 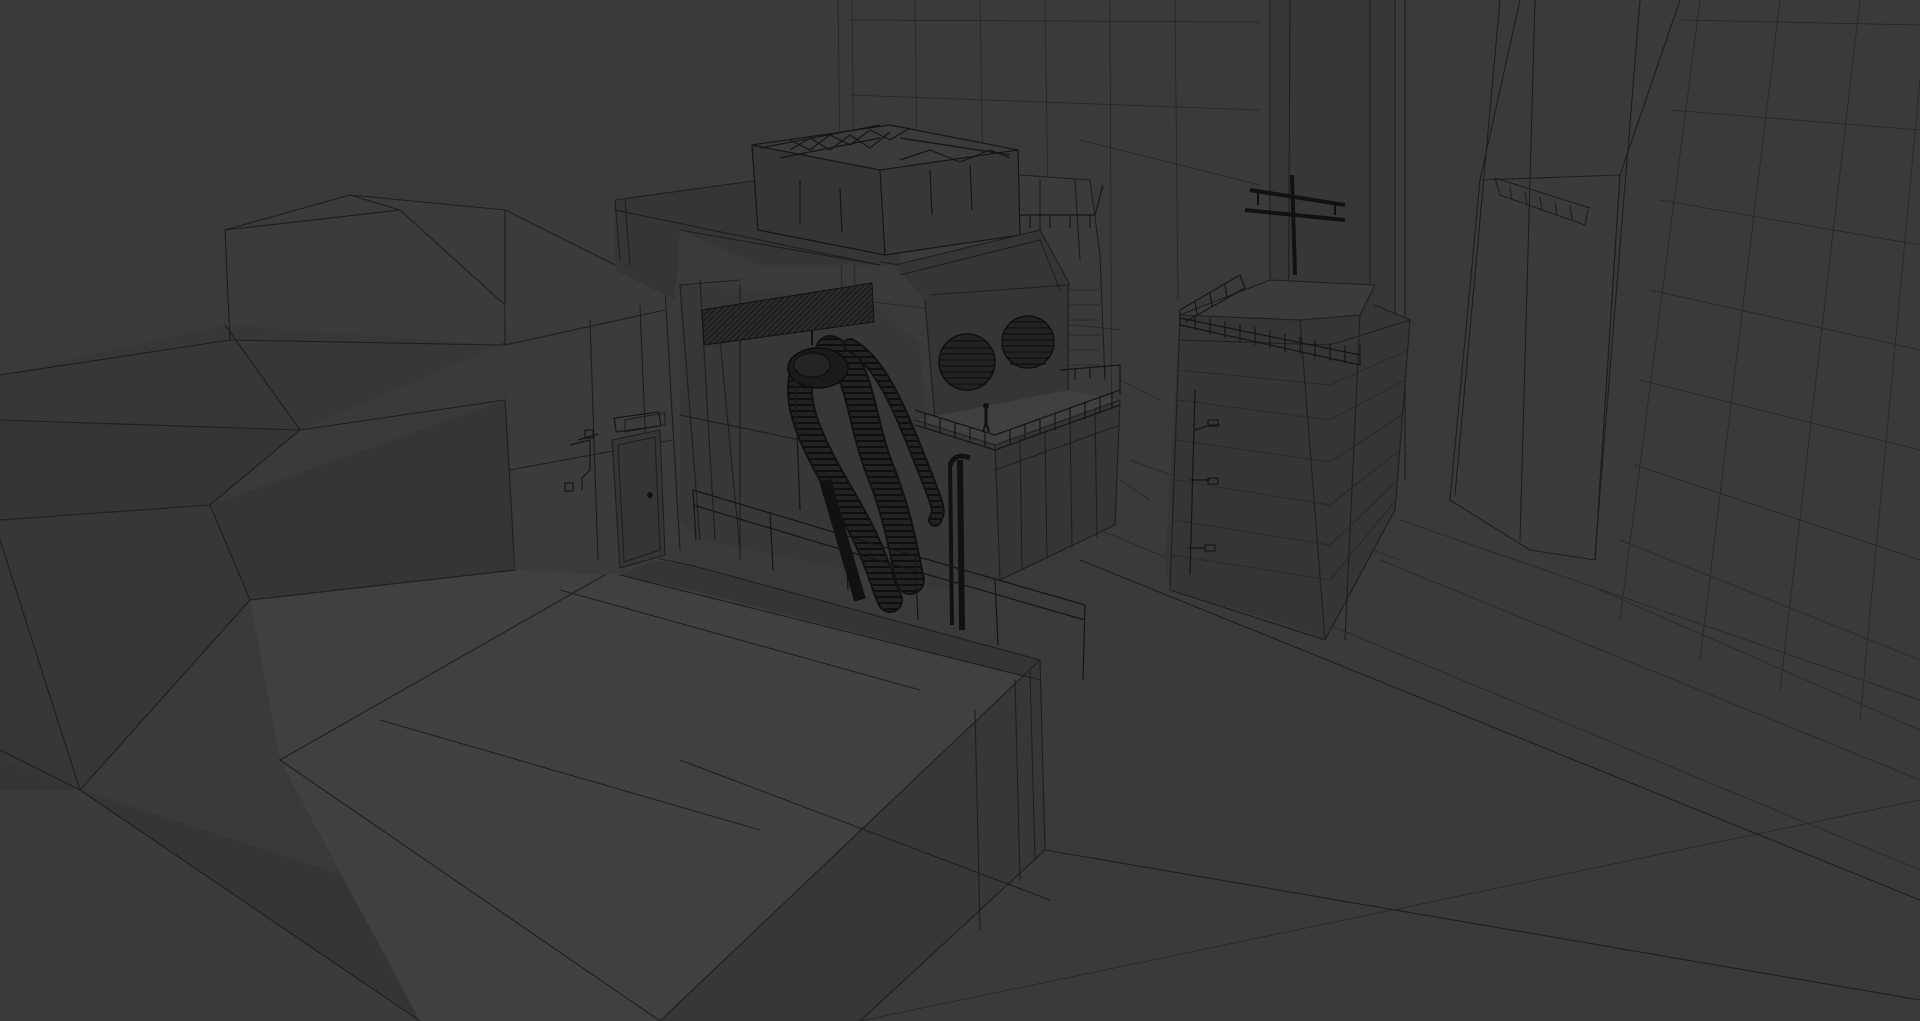 What do you see at coordinates (650, 495) in the screenshot?
I see `door-handle-icon` at bounding box center [650, 495].